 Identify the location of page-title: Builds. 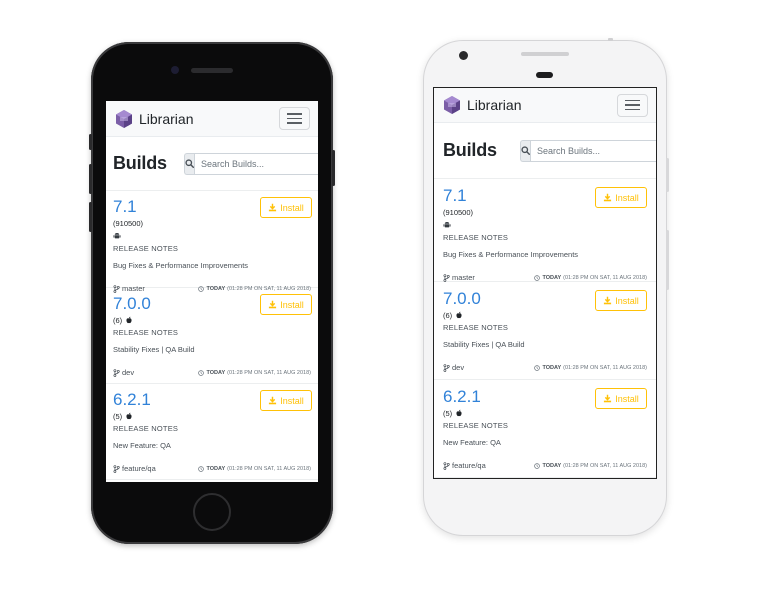
(140, 163).